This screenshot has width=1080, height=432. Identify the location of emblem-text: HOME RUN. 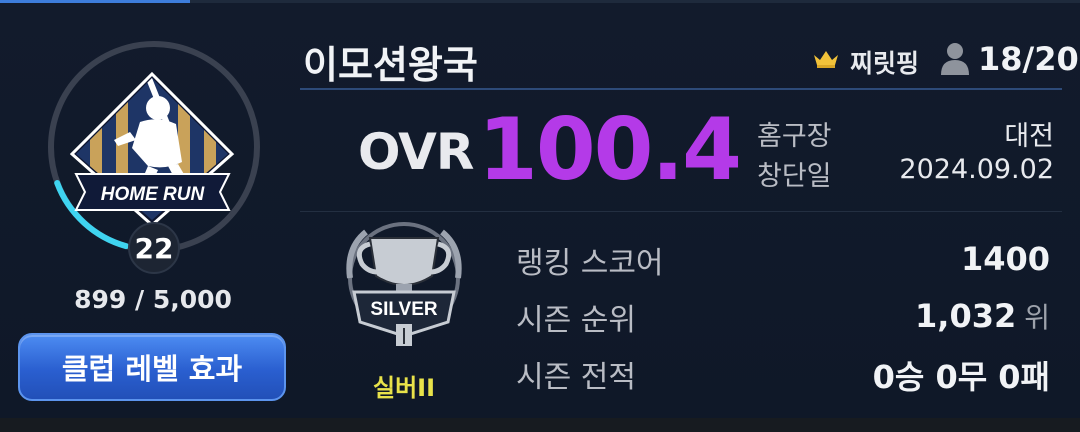
(153, 194).